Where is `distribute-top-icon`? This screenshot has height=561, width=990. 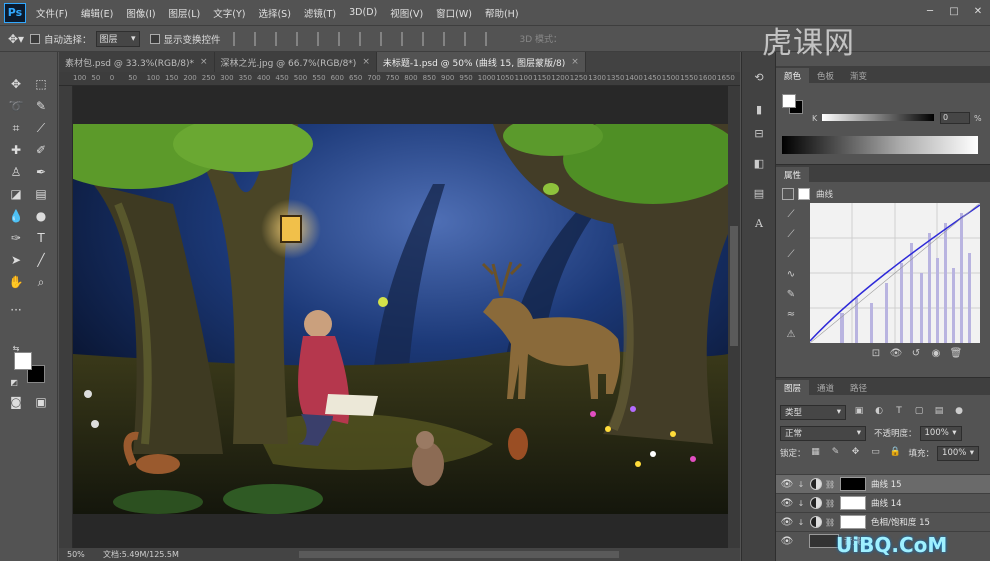 distribute-top-icon is located at coordinates (365, 38).